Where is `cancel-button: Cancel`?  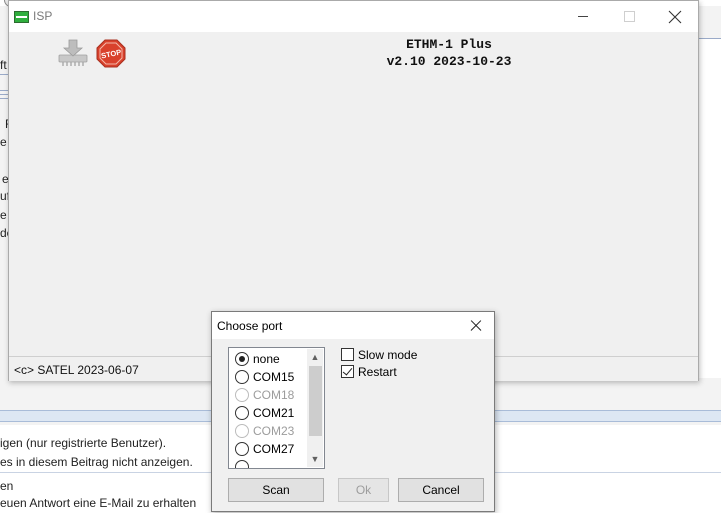
cancel-button: Cancel is located at coordinates (441, 490).